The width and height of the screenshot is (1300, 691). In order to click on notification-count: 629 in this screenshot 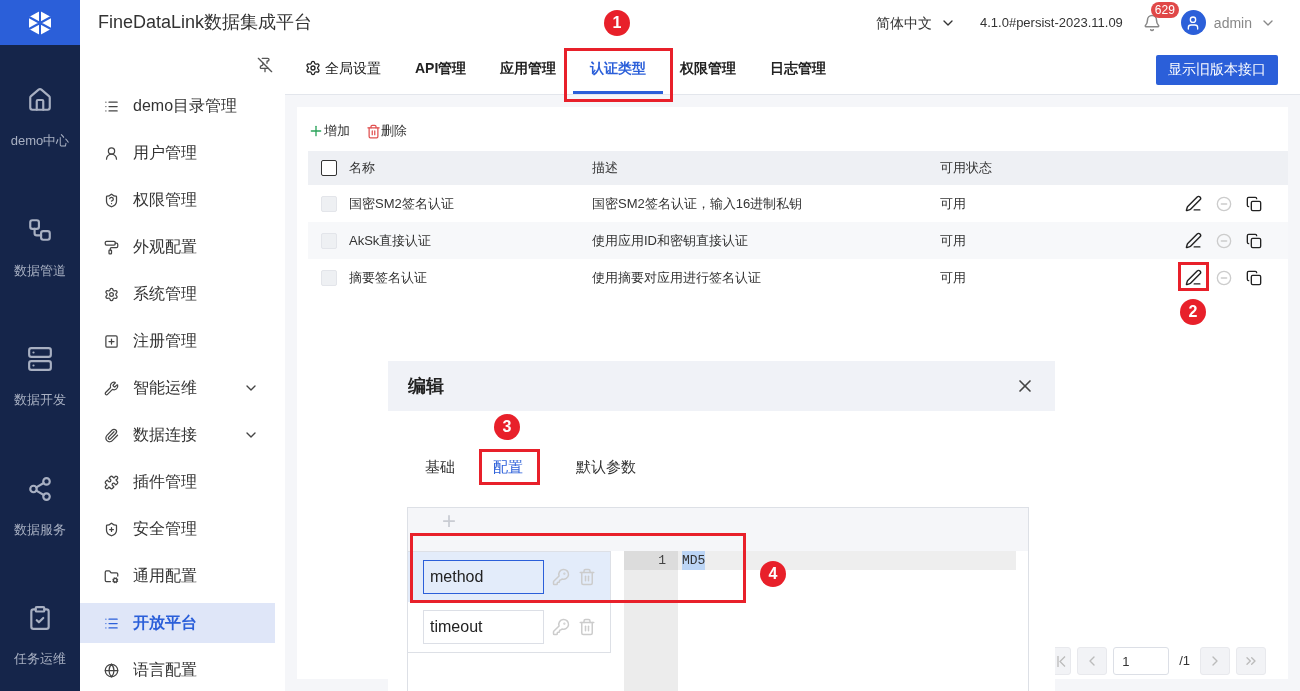, I will do `click(1164, 9)`.